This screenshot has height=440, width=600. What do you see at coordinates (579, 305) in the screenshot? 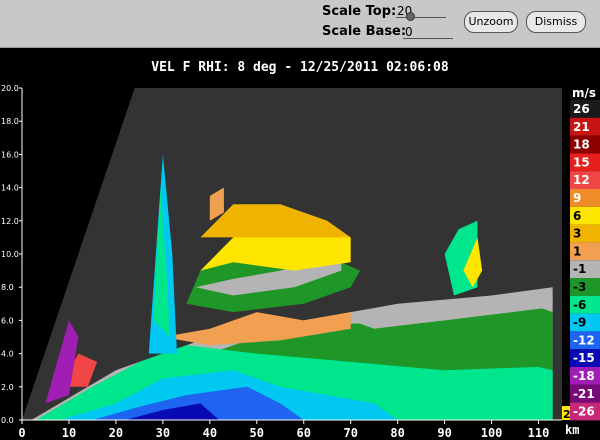
I see `legend-label: -6` at bounding box center [579, 305].